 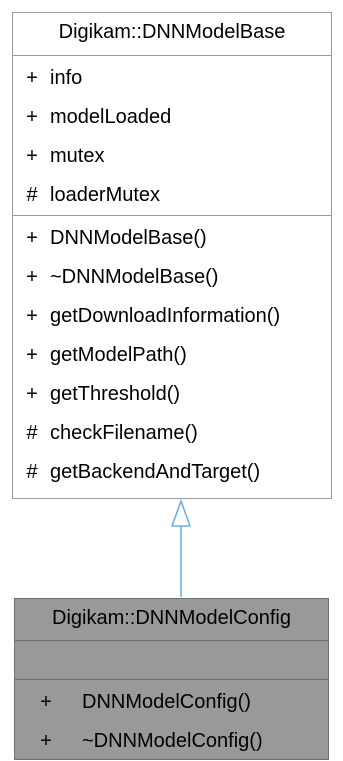 I want to click on operation-name: ~DNNModelConfig(), so click(x=172, y=741).